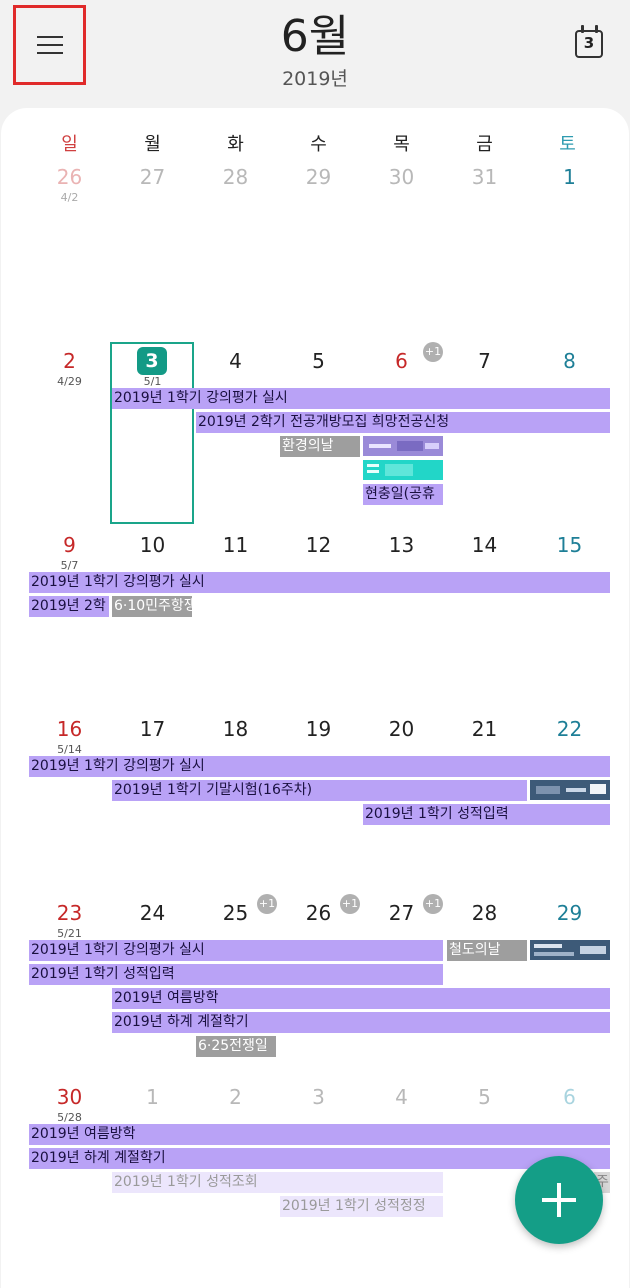 This screenshot has height=1288, width=630. I want to click on date-cell: 24, so click(152, 913).